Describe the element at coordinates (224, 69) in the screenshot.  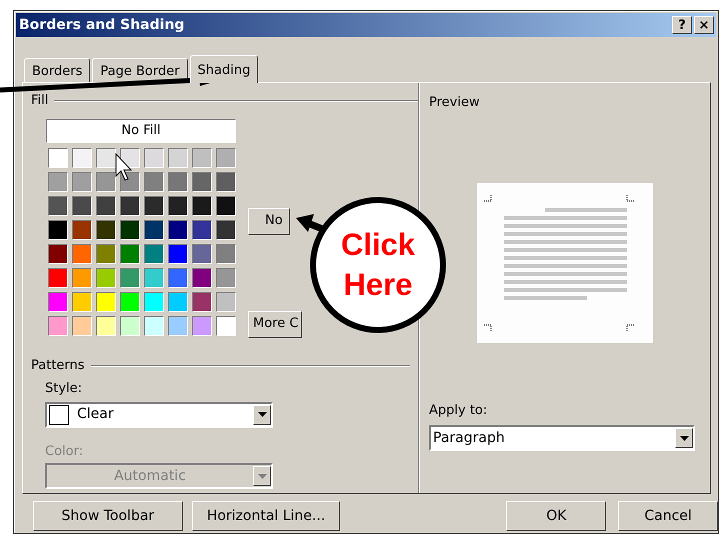
I see `tab: Shading` at that location.